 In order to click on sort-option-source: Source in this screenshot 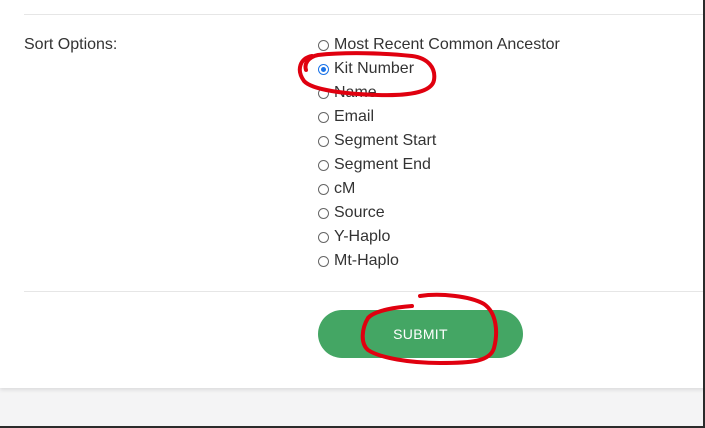, I will do `click(438, 213)`.